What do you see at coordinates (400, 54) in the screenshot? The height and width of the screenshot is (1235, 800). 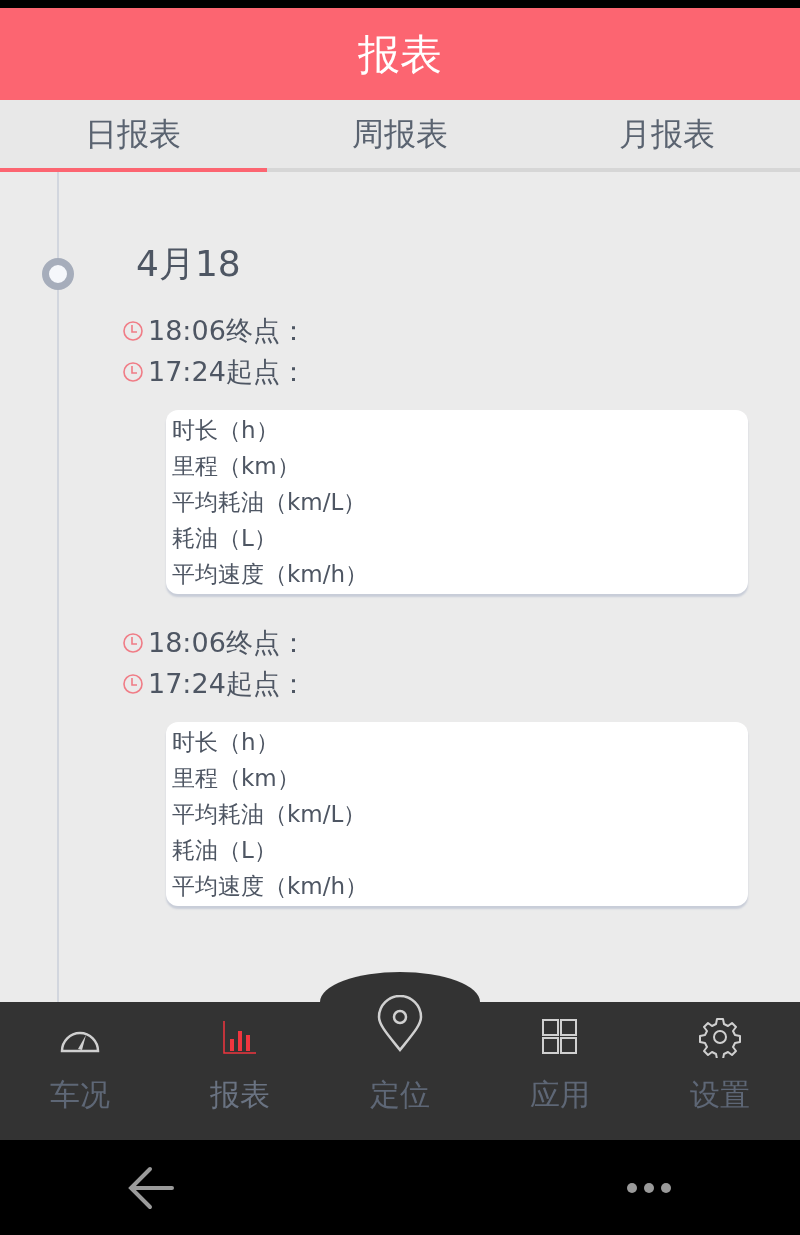 I see `page-title: 报表` at bounding box center [400, 54].